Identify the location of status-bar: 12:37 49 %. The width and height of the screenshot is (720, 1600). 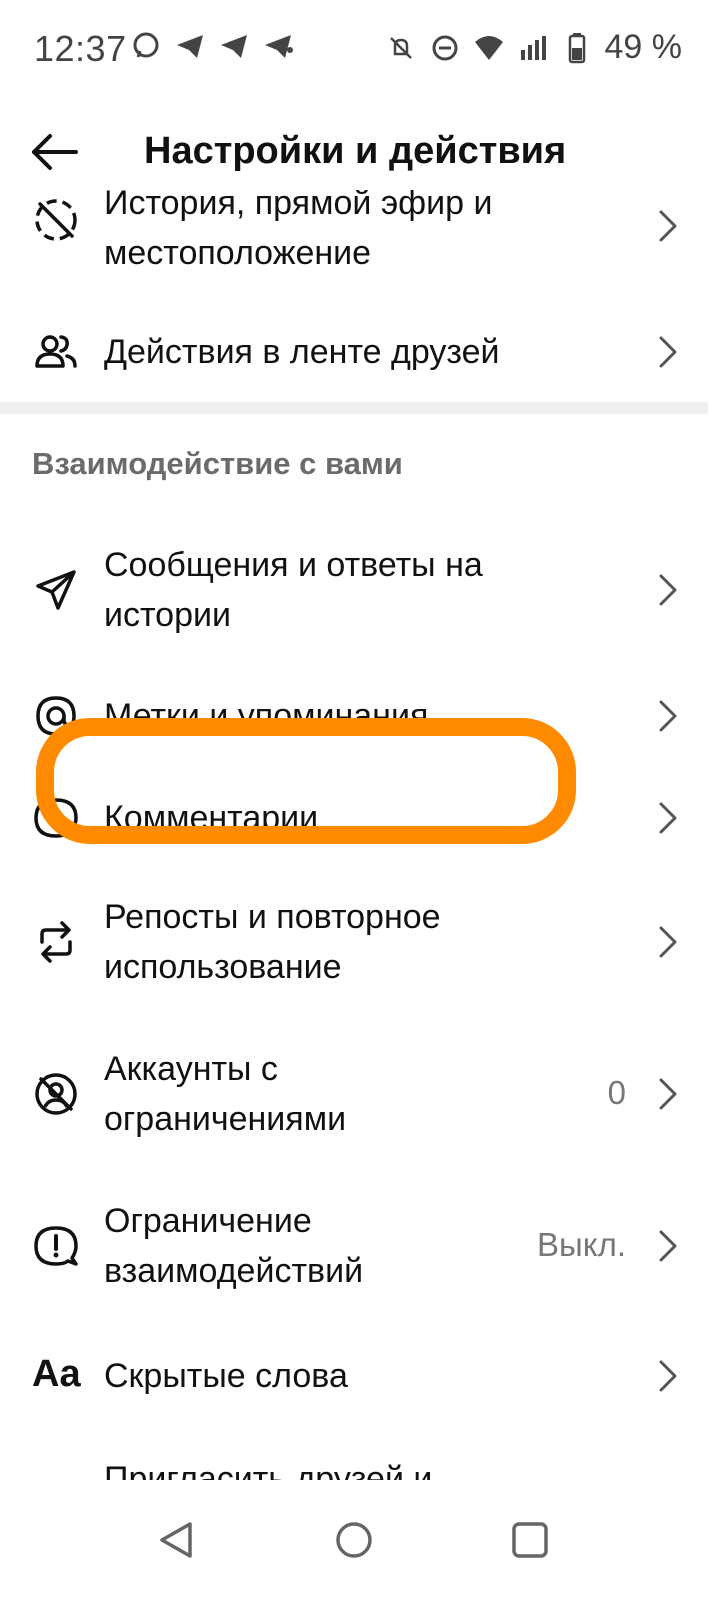
(360, 48).